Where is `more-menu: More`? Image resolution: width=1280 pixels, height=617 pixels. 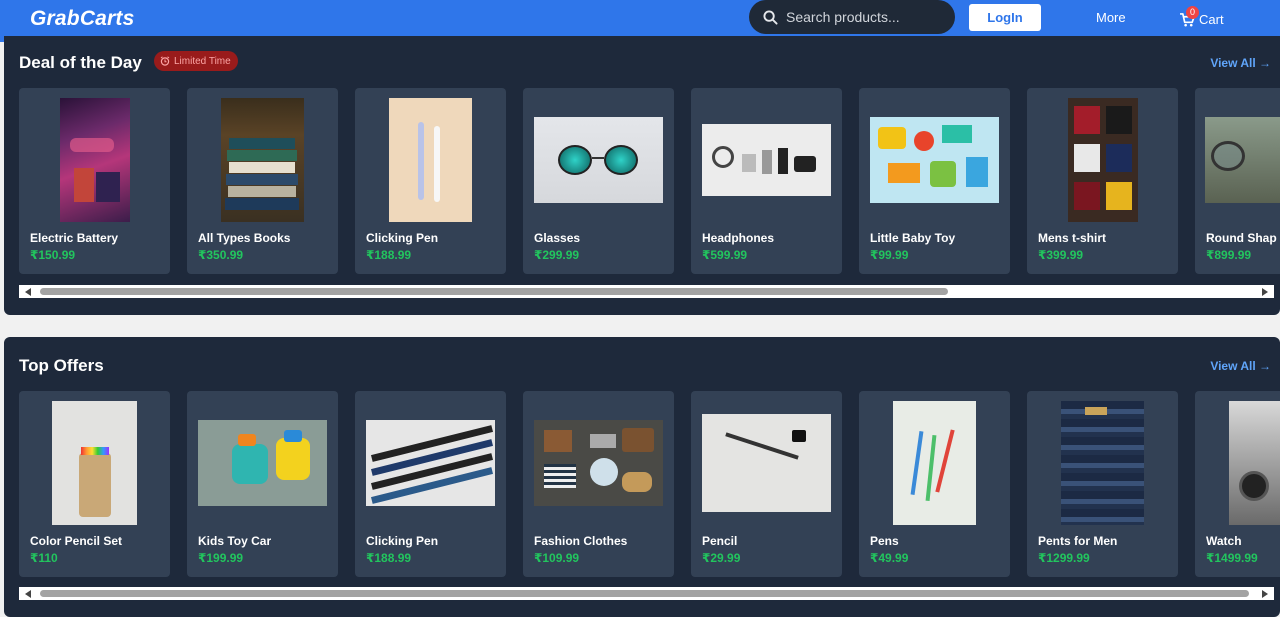
more-menu: More is located at coordinates (1111, 17).